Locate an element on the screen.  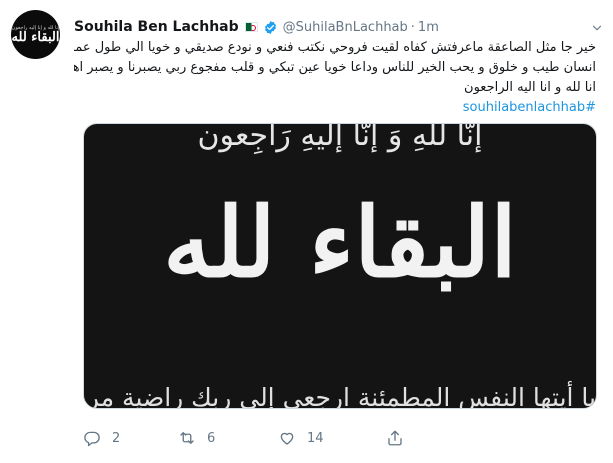
like-button: 14 is located at coordinates (301, 438).